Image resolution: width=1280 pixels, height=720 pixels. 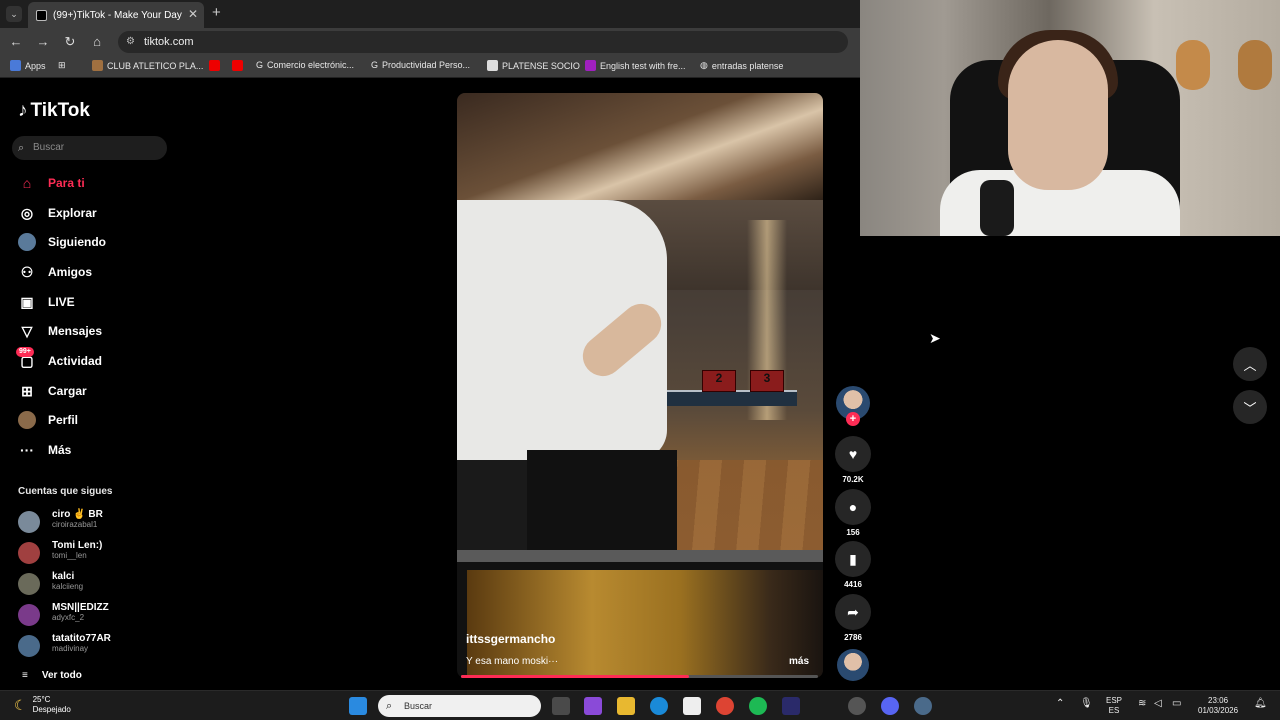 What do you see at coordinates (389, 706) in the screenshot?
I see `search-icon: ⌕` at bounding box center [389, 706].